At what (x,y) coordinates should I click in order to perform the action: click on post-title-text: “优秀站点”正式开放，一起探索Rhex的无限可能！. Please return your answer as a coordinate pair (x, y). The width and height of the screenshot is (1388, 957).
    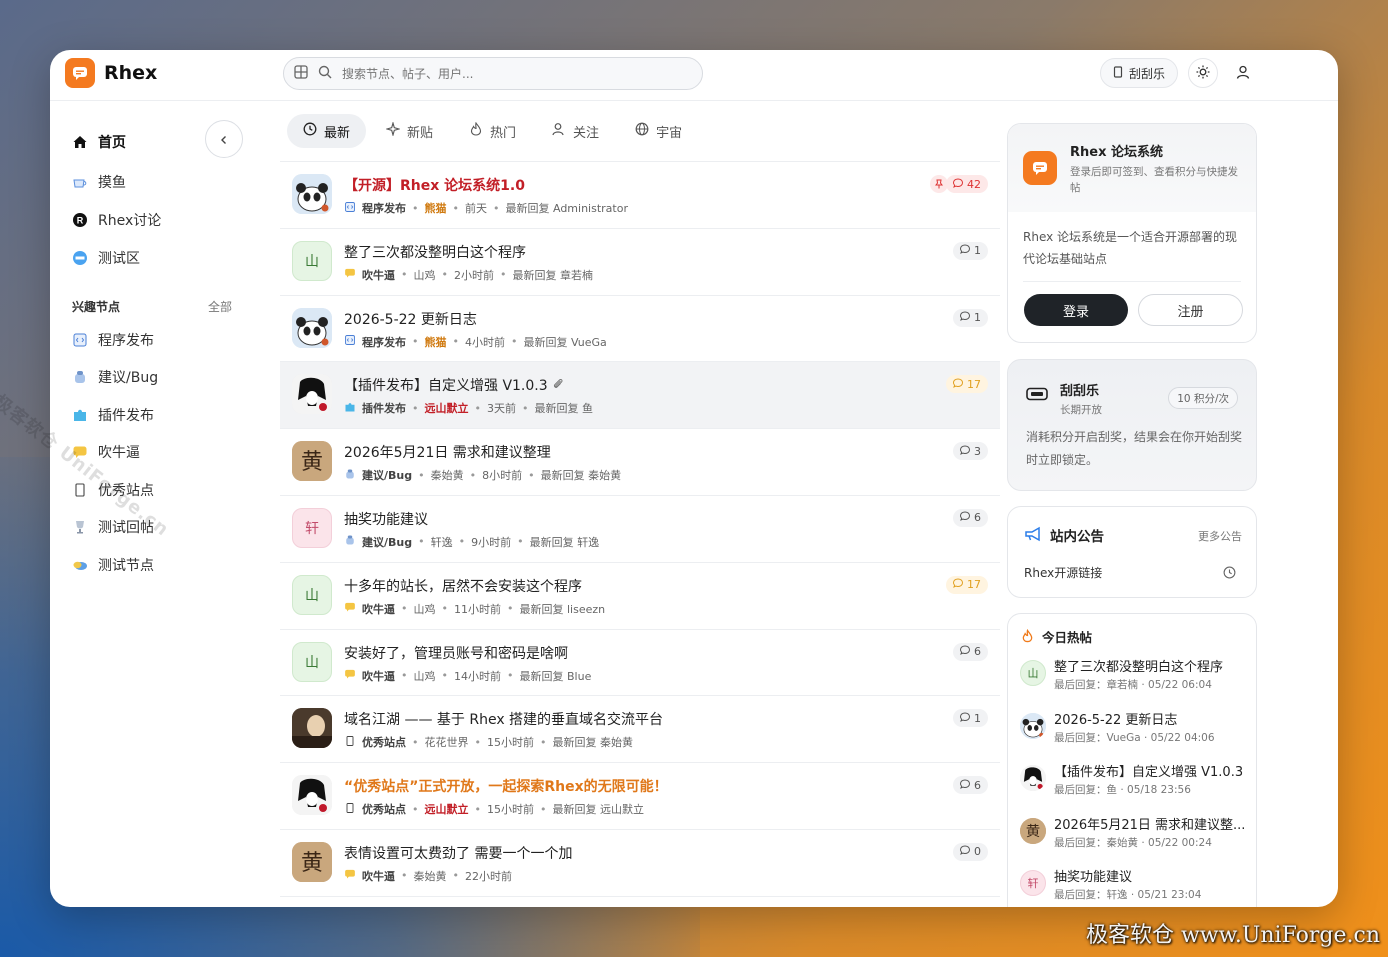
    Looking at the image, I should click on (506, 787).